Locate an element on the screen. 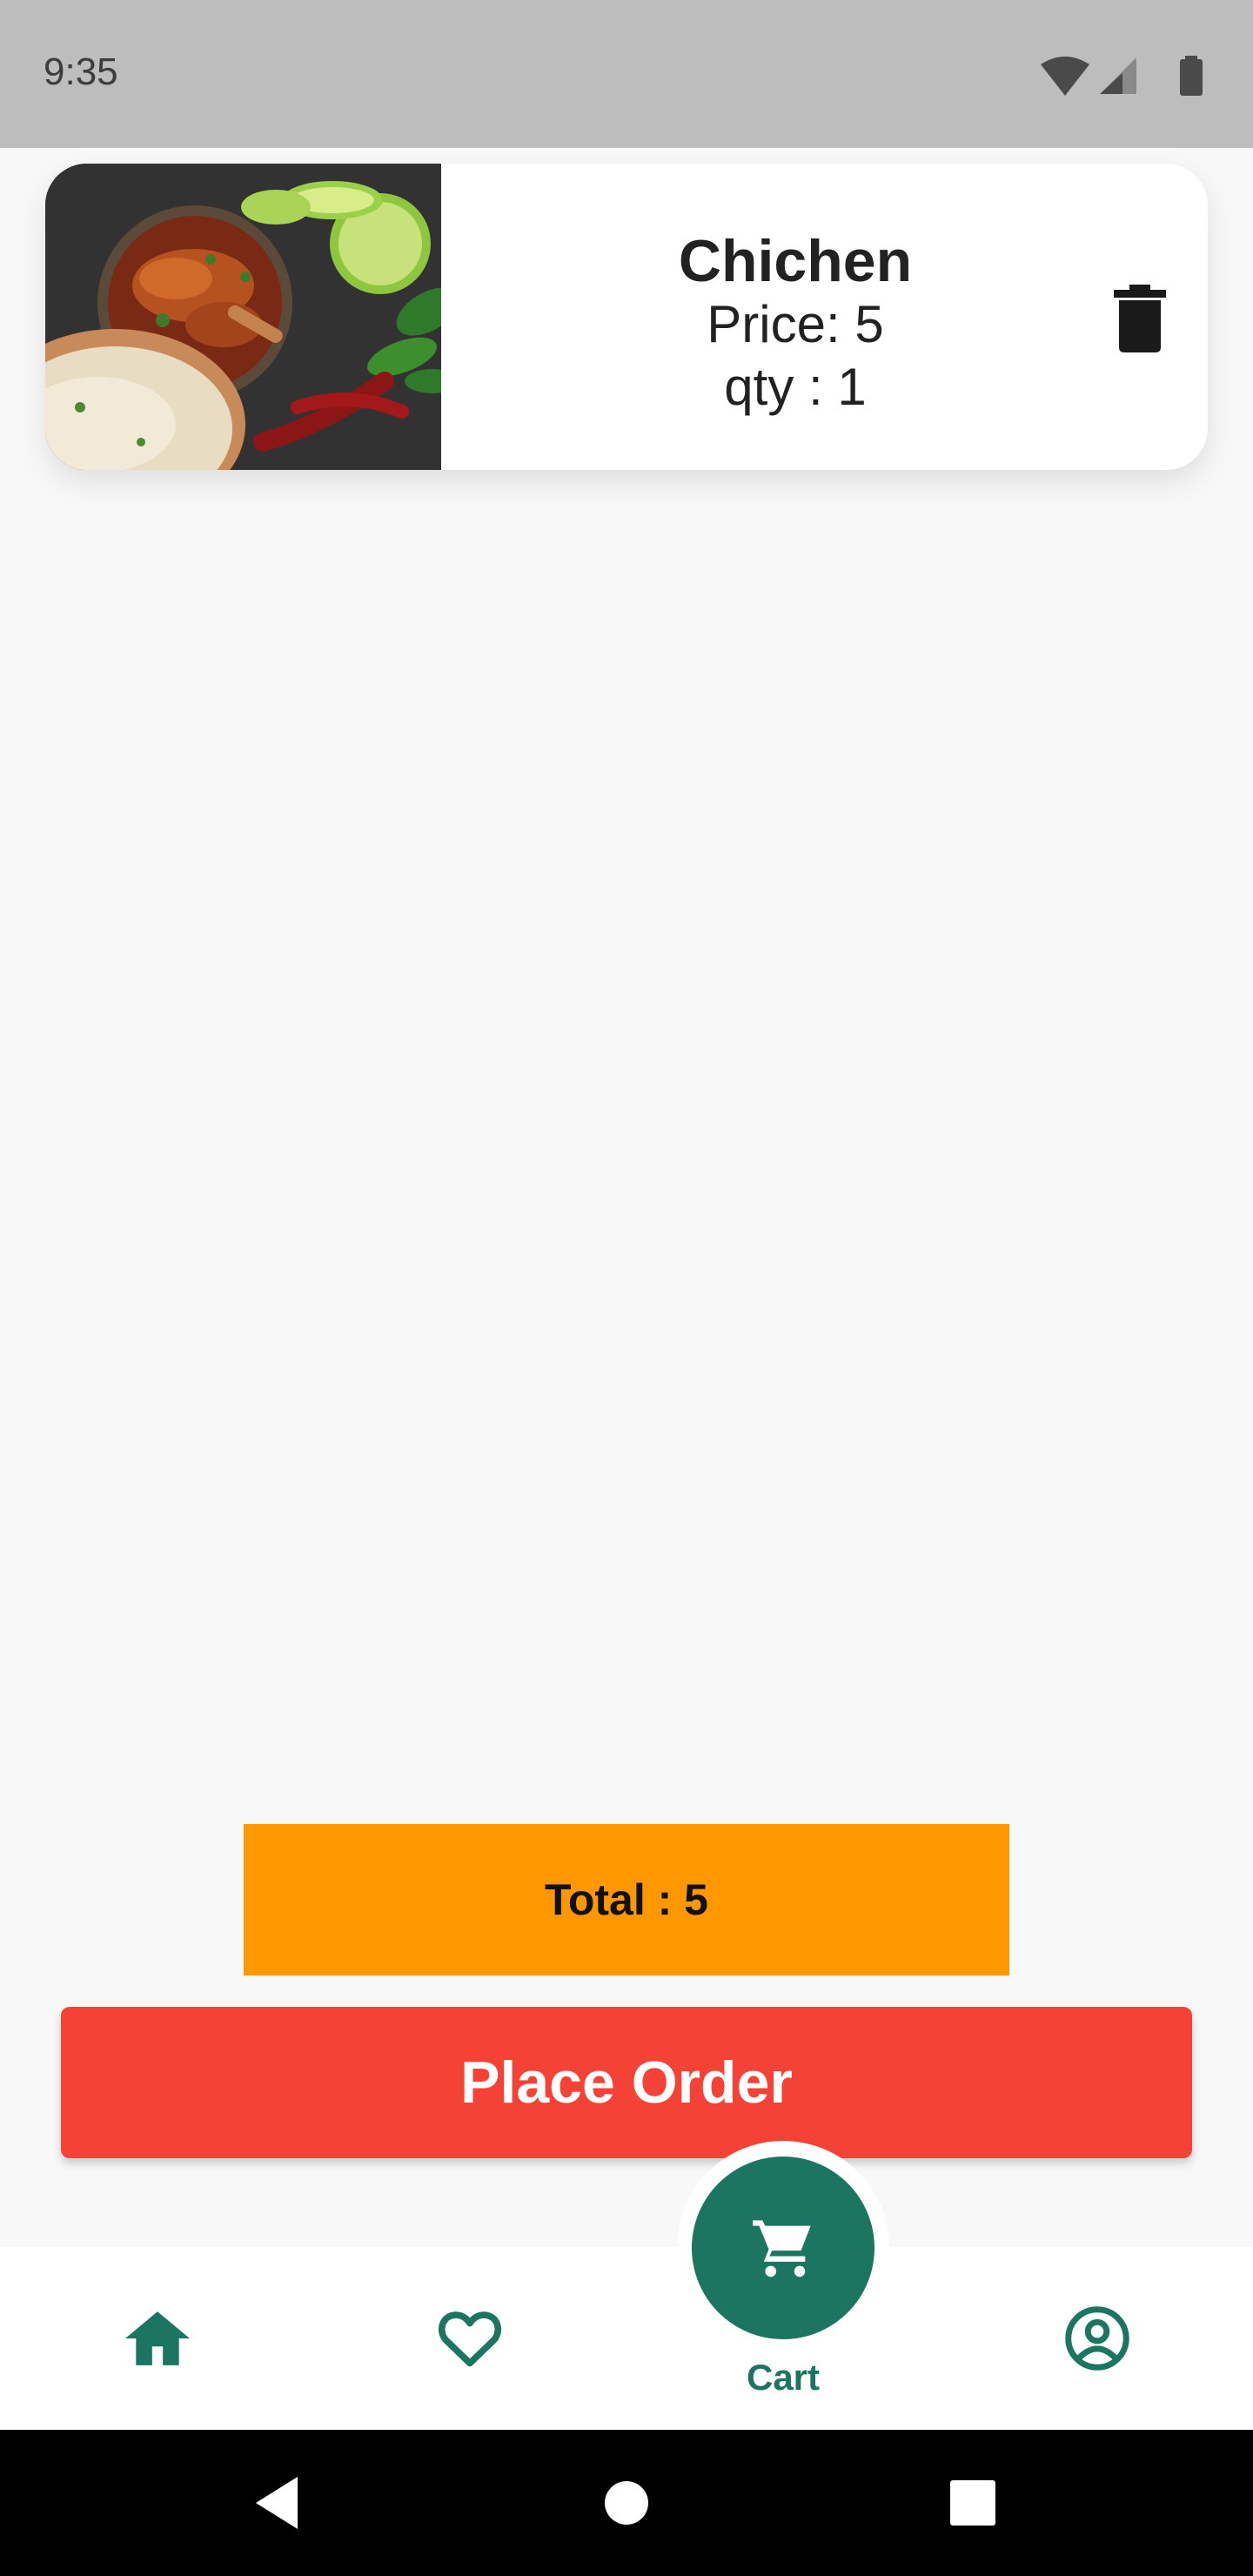 The width and height of the screenshot is (1253, 2576). nav-favorites is located at coordinates (470, 2338).